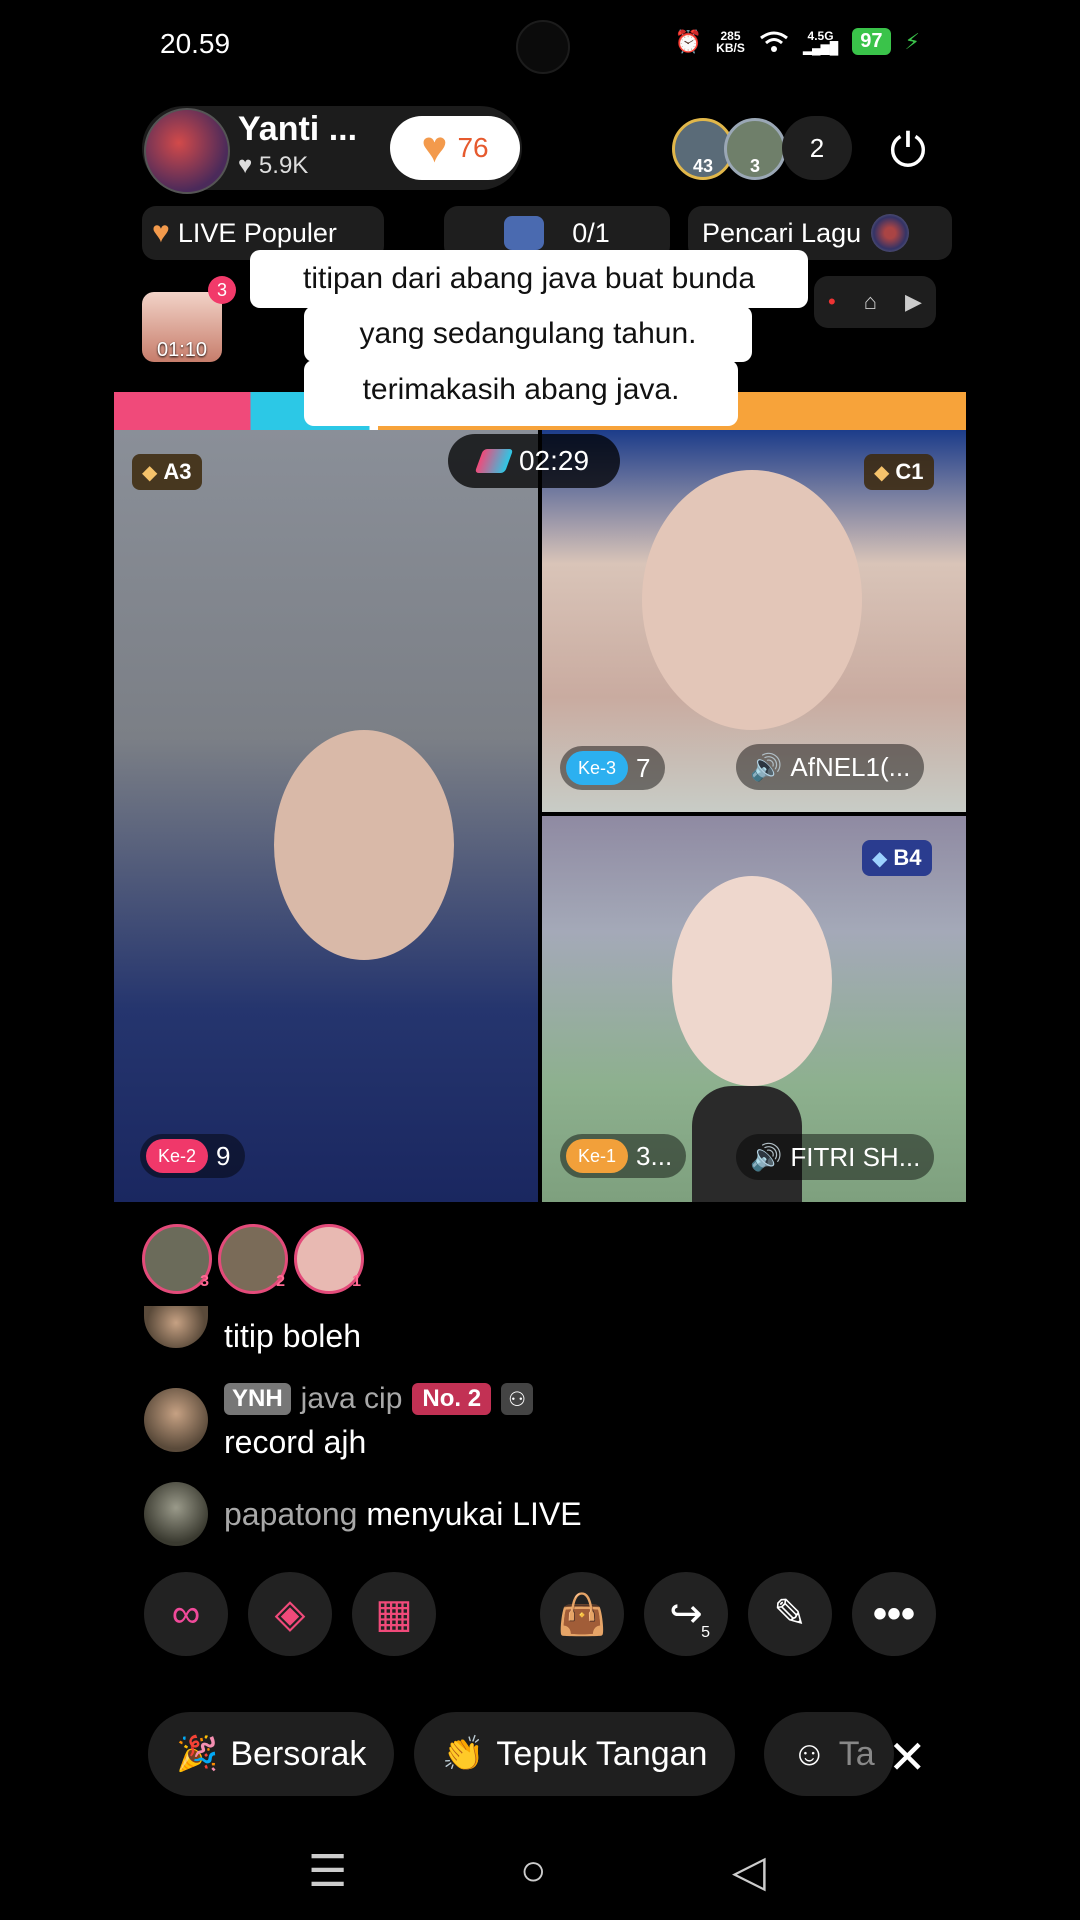  I want to click on signal-icon: 4.5G ▂▄▆█, so click(820, 41).